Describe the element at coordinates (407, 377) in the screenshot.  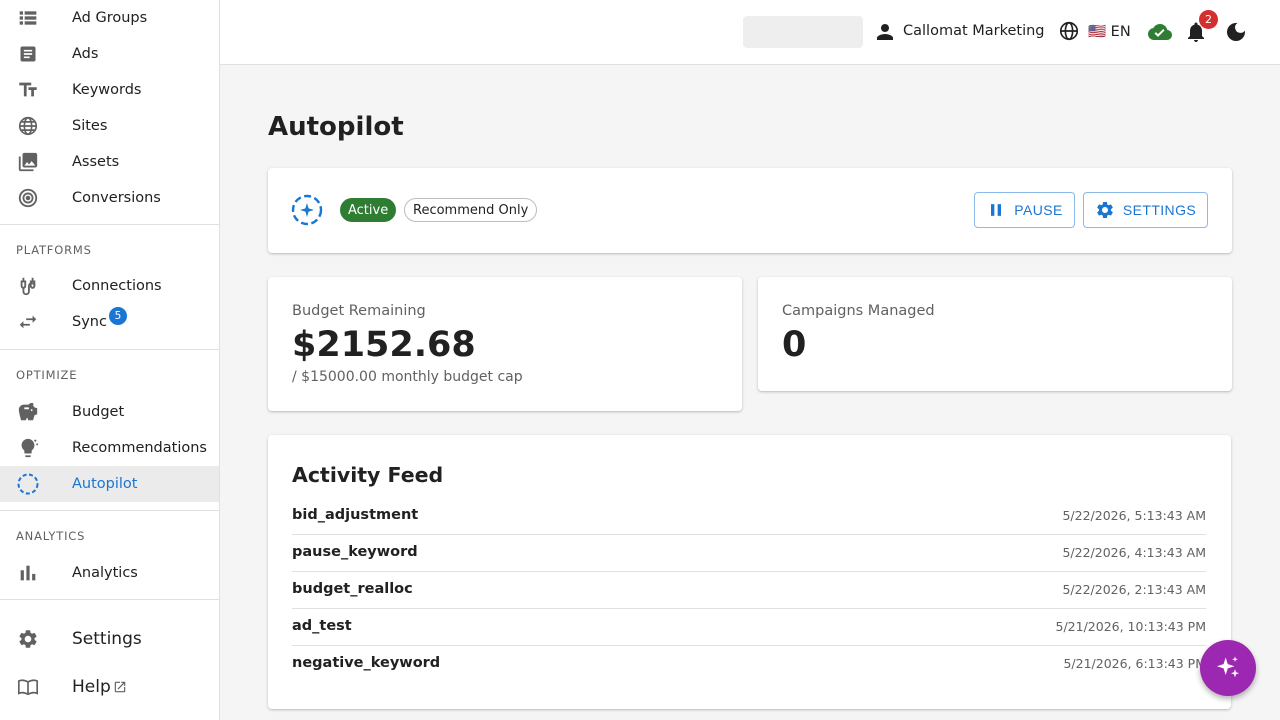
I see `budget-cap-text: / $15000.00 monthly budget cap` at that location.